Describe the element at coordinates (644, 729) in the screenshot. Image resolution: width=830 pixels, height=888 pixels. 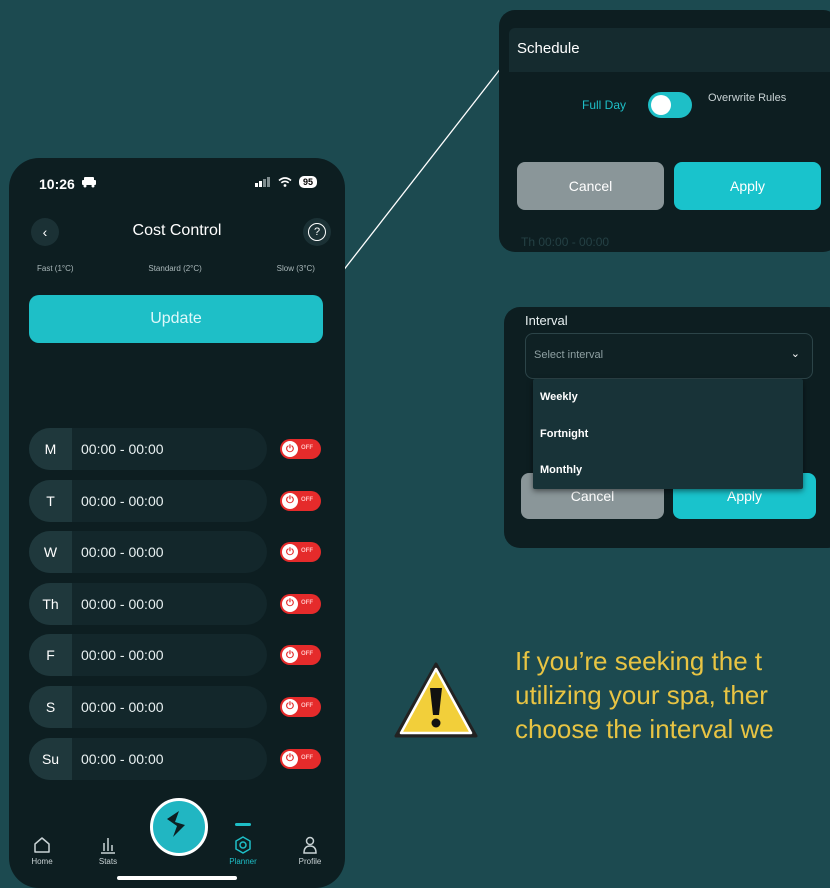
I see `warning-line-3: choose the interval we` at that location.